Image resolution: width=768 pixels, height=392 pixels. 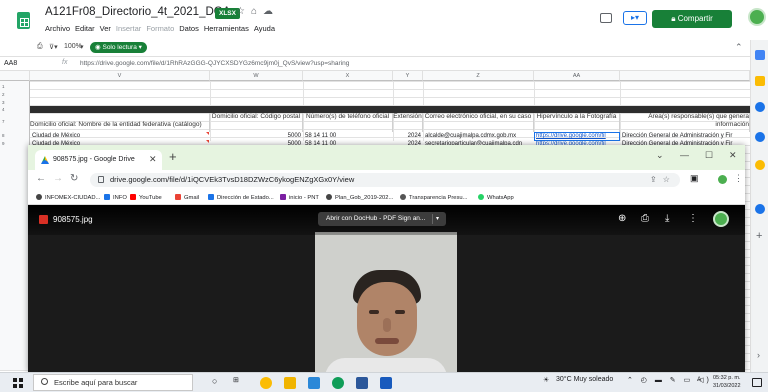 What do you see at coordinates (760, 165) in the screenshot?
I see `maps-icon` at bounding box center [760, 165].